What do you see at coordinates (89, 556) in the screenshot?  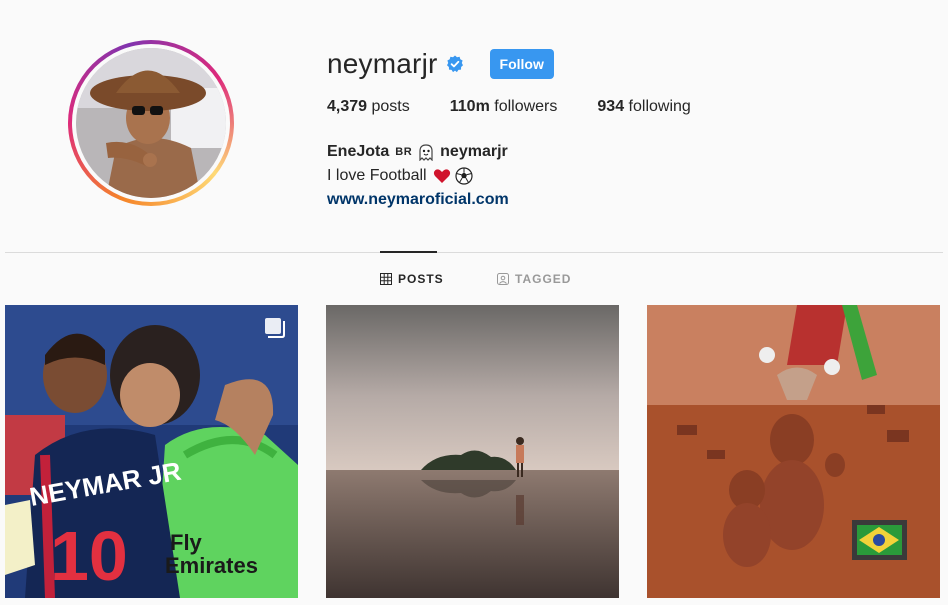 I see `svg-text: 10` at bounding box center [89, 556].